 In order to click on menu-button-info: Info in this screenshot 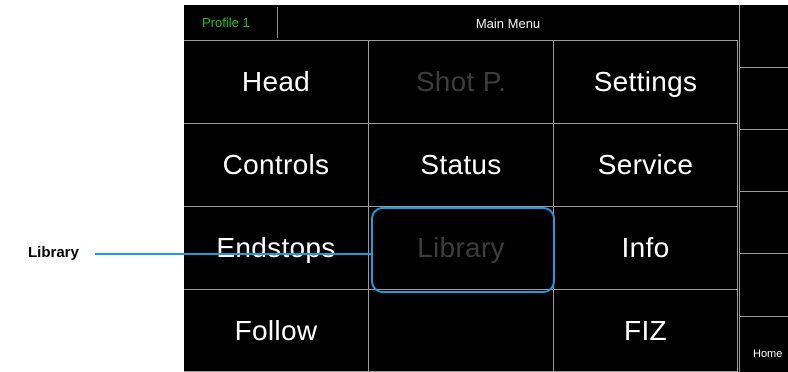, I will do `click(646, 248)`.